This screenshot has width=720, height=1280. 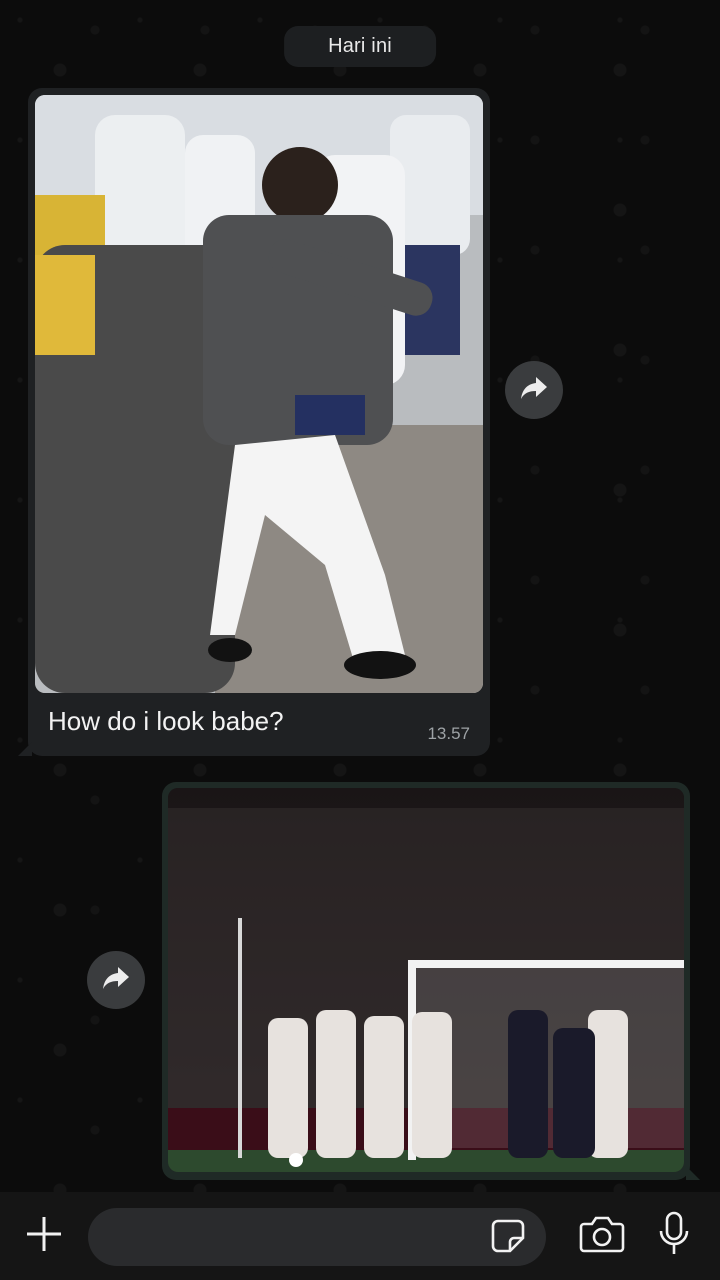 I want to click on attach-button, so click(x=44, y=1236).